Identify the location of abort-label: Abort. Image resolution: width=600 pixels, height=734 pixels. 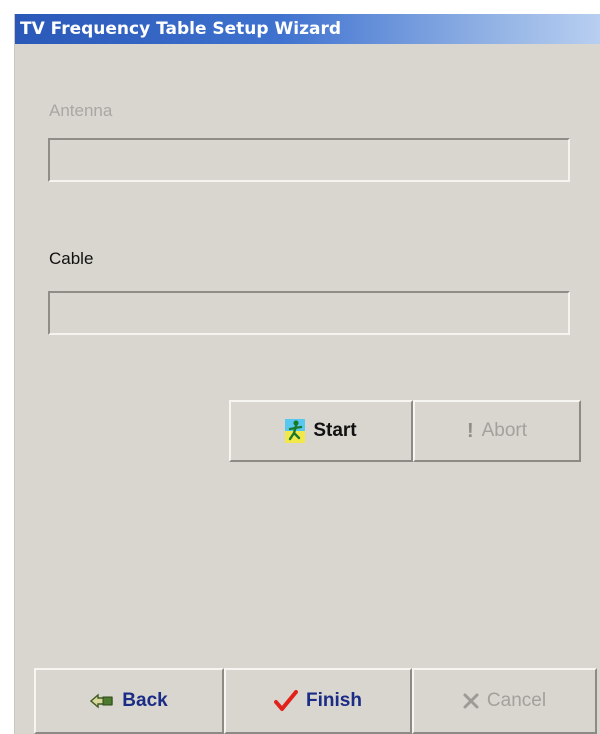
(504, 430).